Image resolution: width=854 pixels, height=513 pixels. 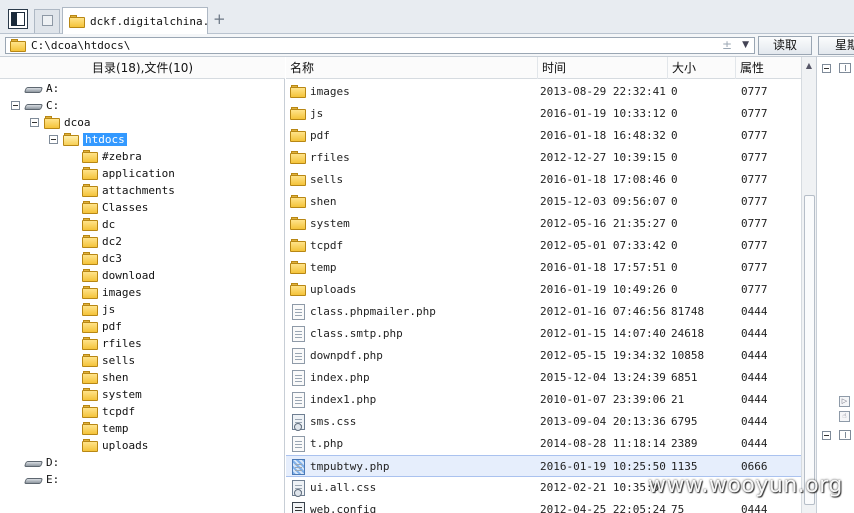 I want to click on tree-folder-item: attachments, so click(x=128, y=190).